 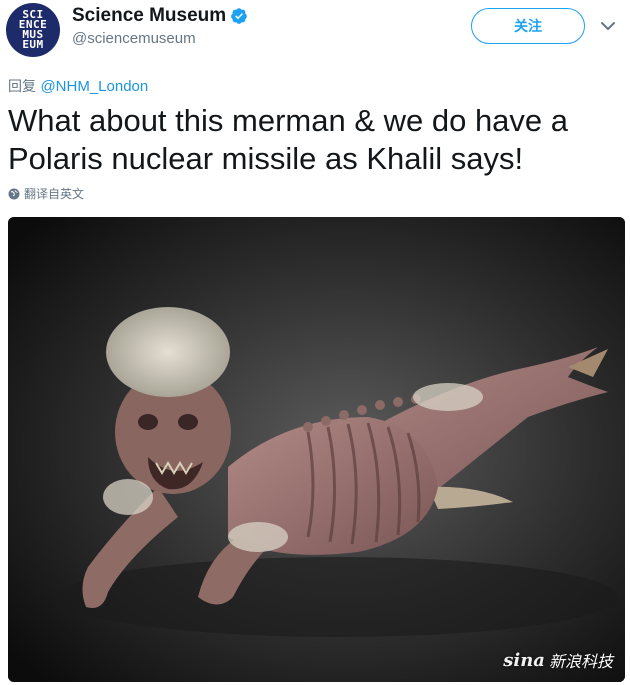 I want to click on watermark-text: 新浪科技, so click(x=580, y=661).